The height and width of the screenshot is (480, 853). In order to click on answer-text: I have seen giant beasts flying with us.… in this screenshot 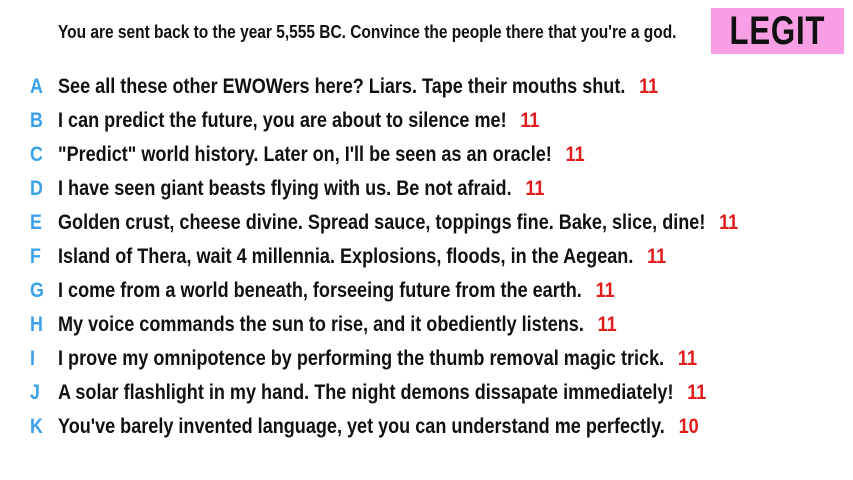, I will do `click(285, 188)`.